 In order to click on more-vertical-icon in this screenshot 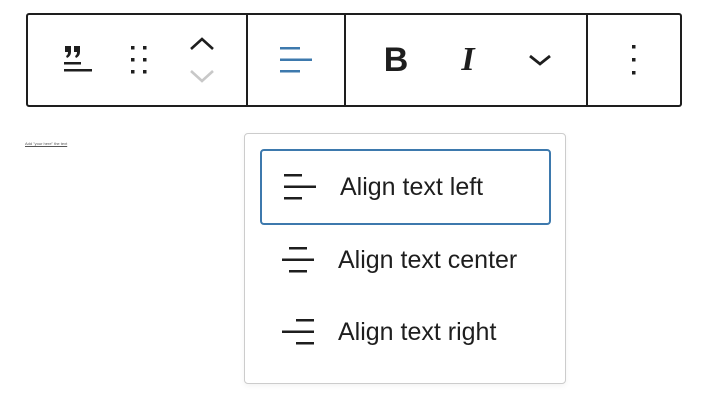, I will do `click(634, 60)`.